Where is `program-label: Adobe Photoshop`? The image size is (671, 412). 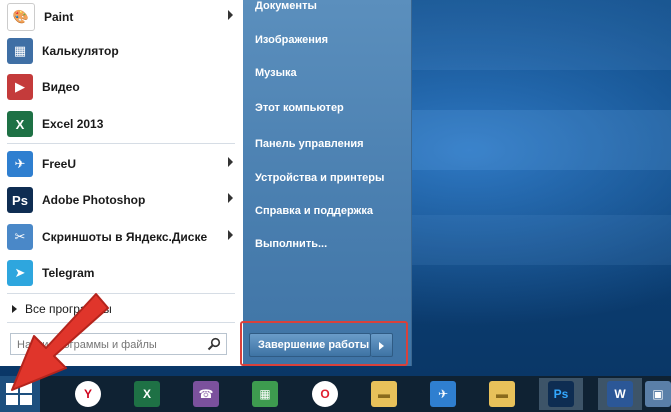
program-label: Adobe Photoshop is located at coordinates (94, 200).